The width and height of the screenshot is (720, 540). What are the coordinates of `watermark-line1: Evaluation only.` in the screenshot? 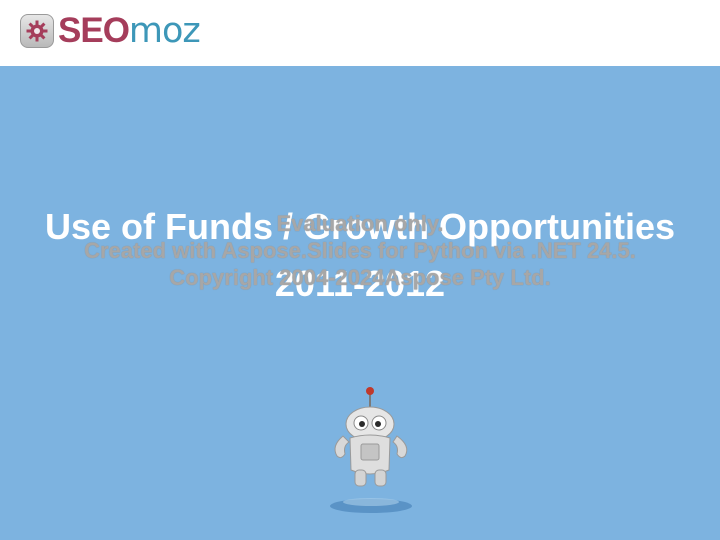 It's located at (360, 223).